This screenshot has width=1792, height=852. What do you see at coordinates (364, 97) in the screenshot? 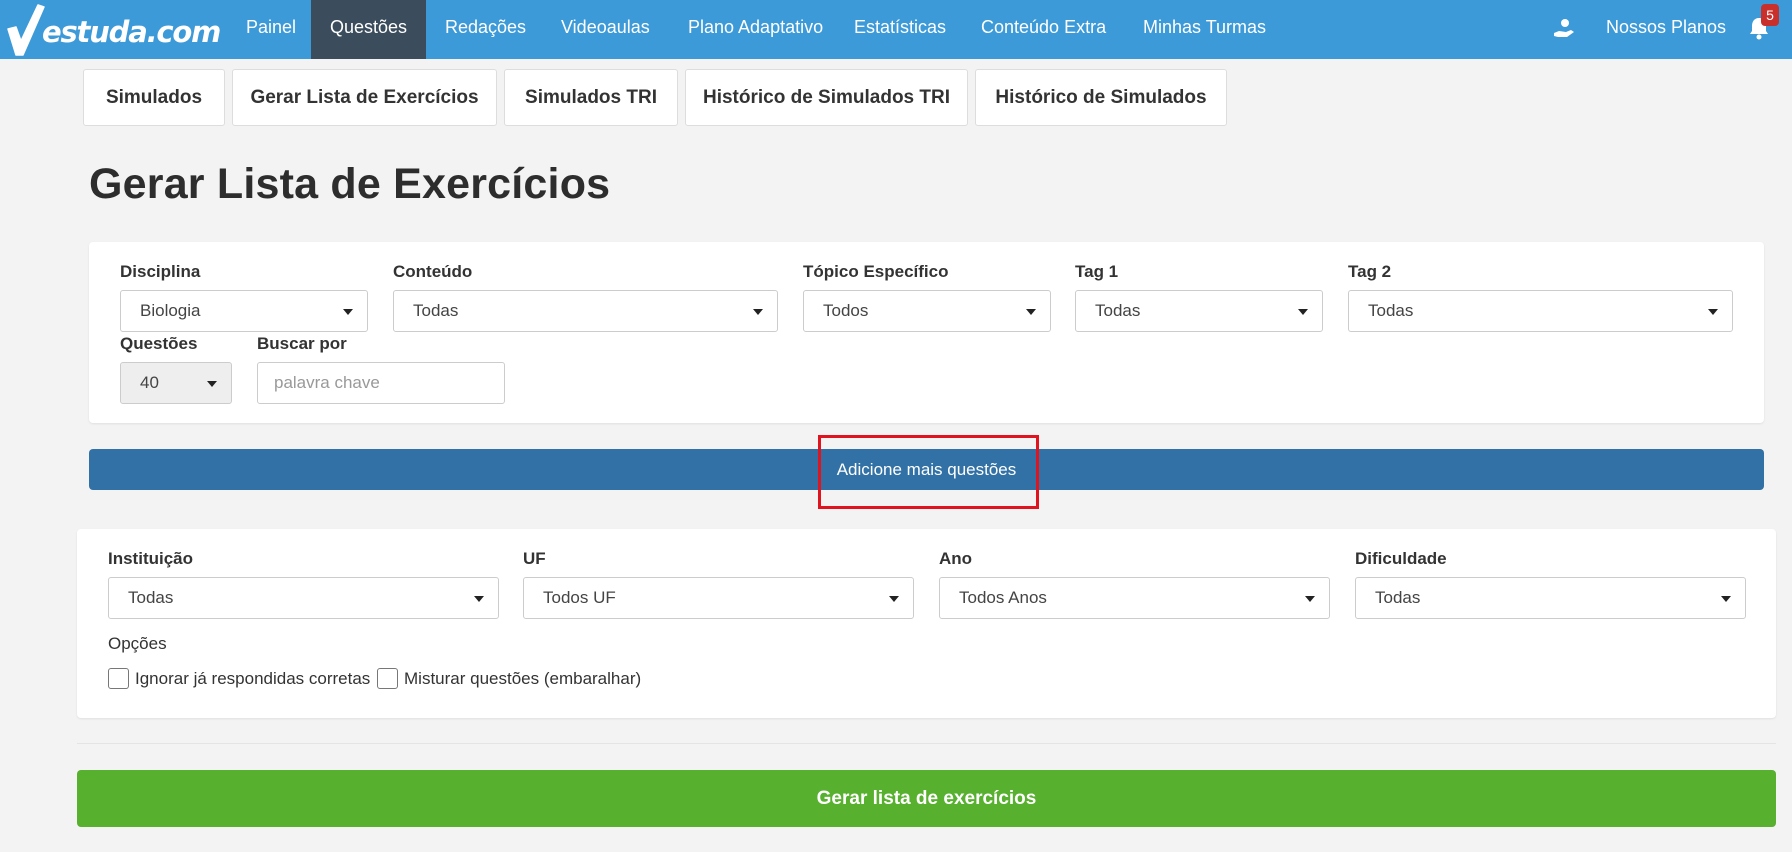
I see `tab-gerar-lista: Gerar Lista de Exercícios` at bounding box center [364, 97].